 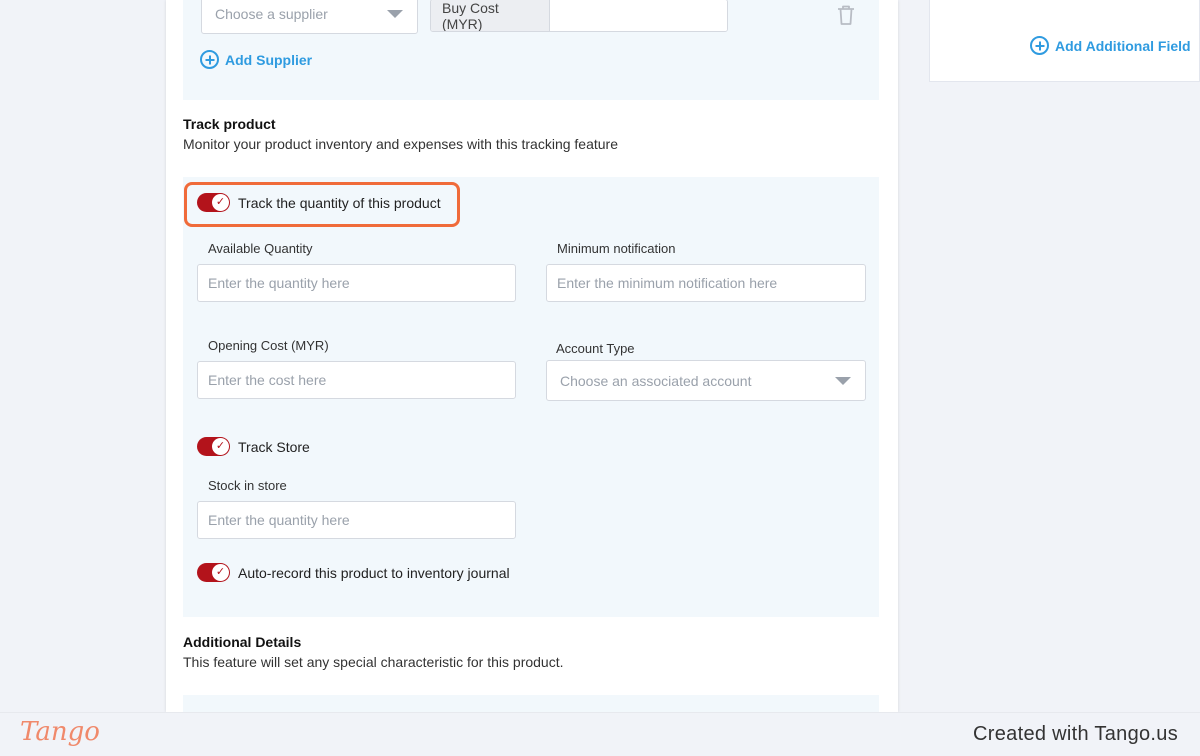 I want to click on track-store-toggle: ✓, so click(x=213, y=446).